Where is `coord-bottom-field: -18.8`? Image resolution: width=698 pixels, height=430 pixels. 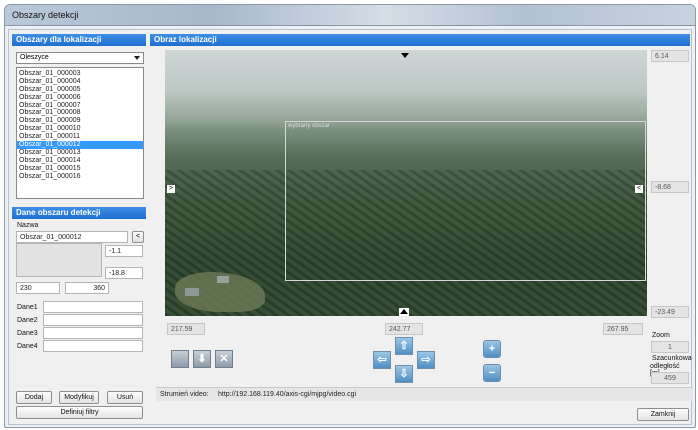
coord-bottom-field: -18.8 is located at coordinates (124, 273).